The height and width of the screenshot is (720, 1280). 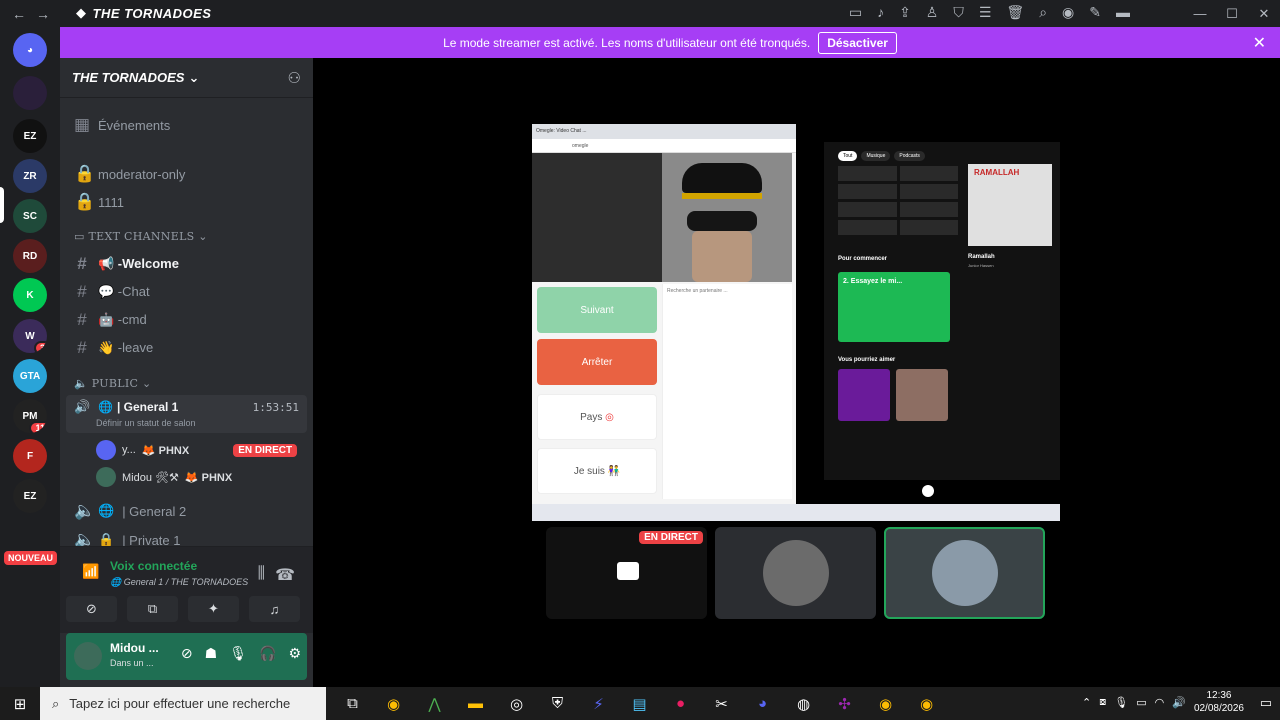 What do you see at coordinates (844, 704) in the screenshot?
I see `app-icon: ✣` at bounding box center [844, 704].